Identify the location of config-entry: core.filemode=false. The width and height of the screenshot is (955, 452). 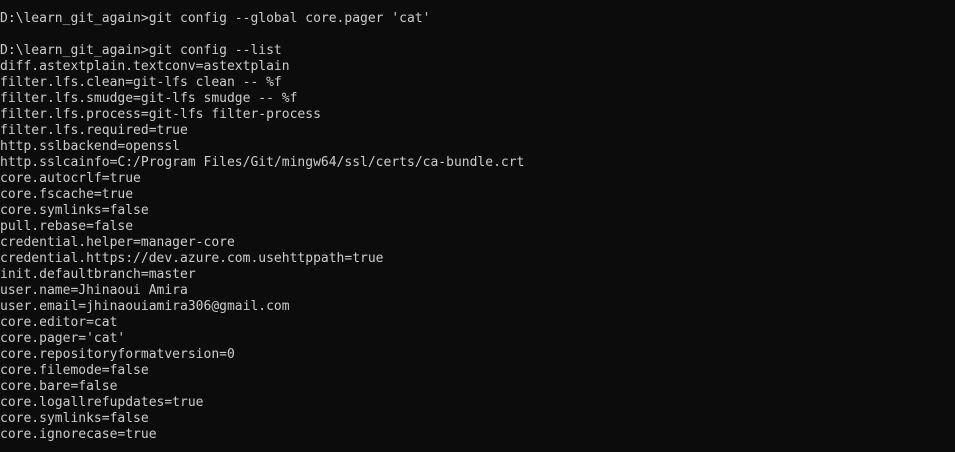
(74, 370).